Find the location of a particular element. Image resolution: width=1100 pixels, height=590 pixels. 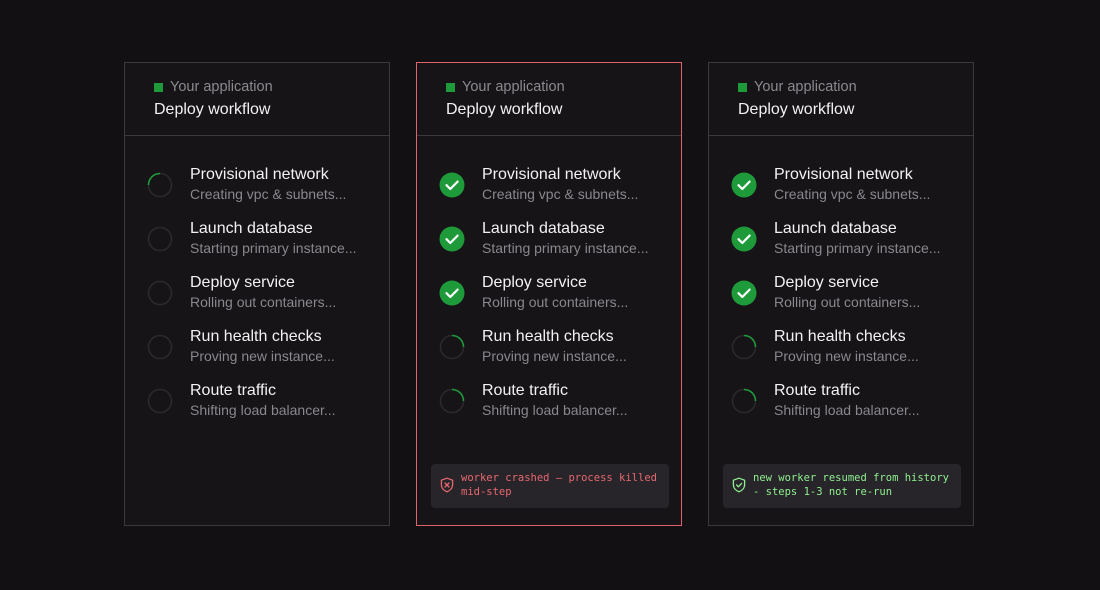

shield-check-icon is located at coordinates (739, 485).